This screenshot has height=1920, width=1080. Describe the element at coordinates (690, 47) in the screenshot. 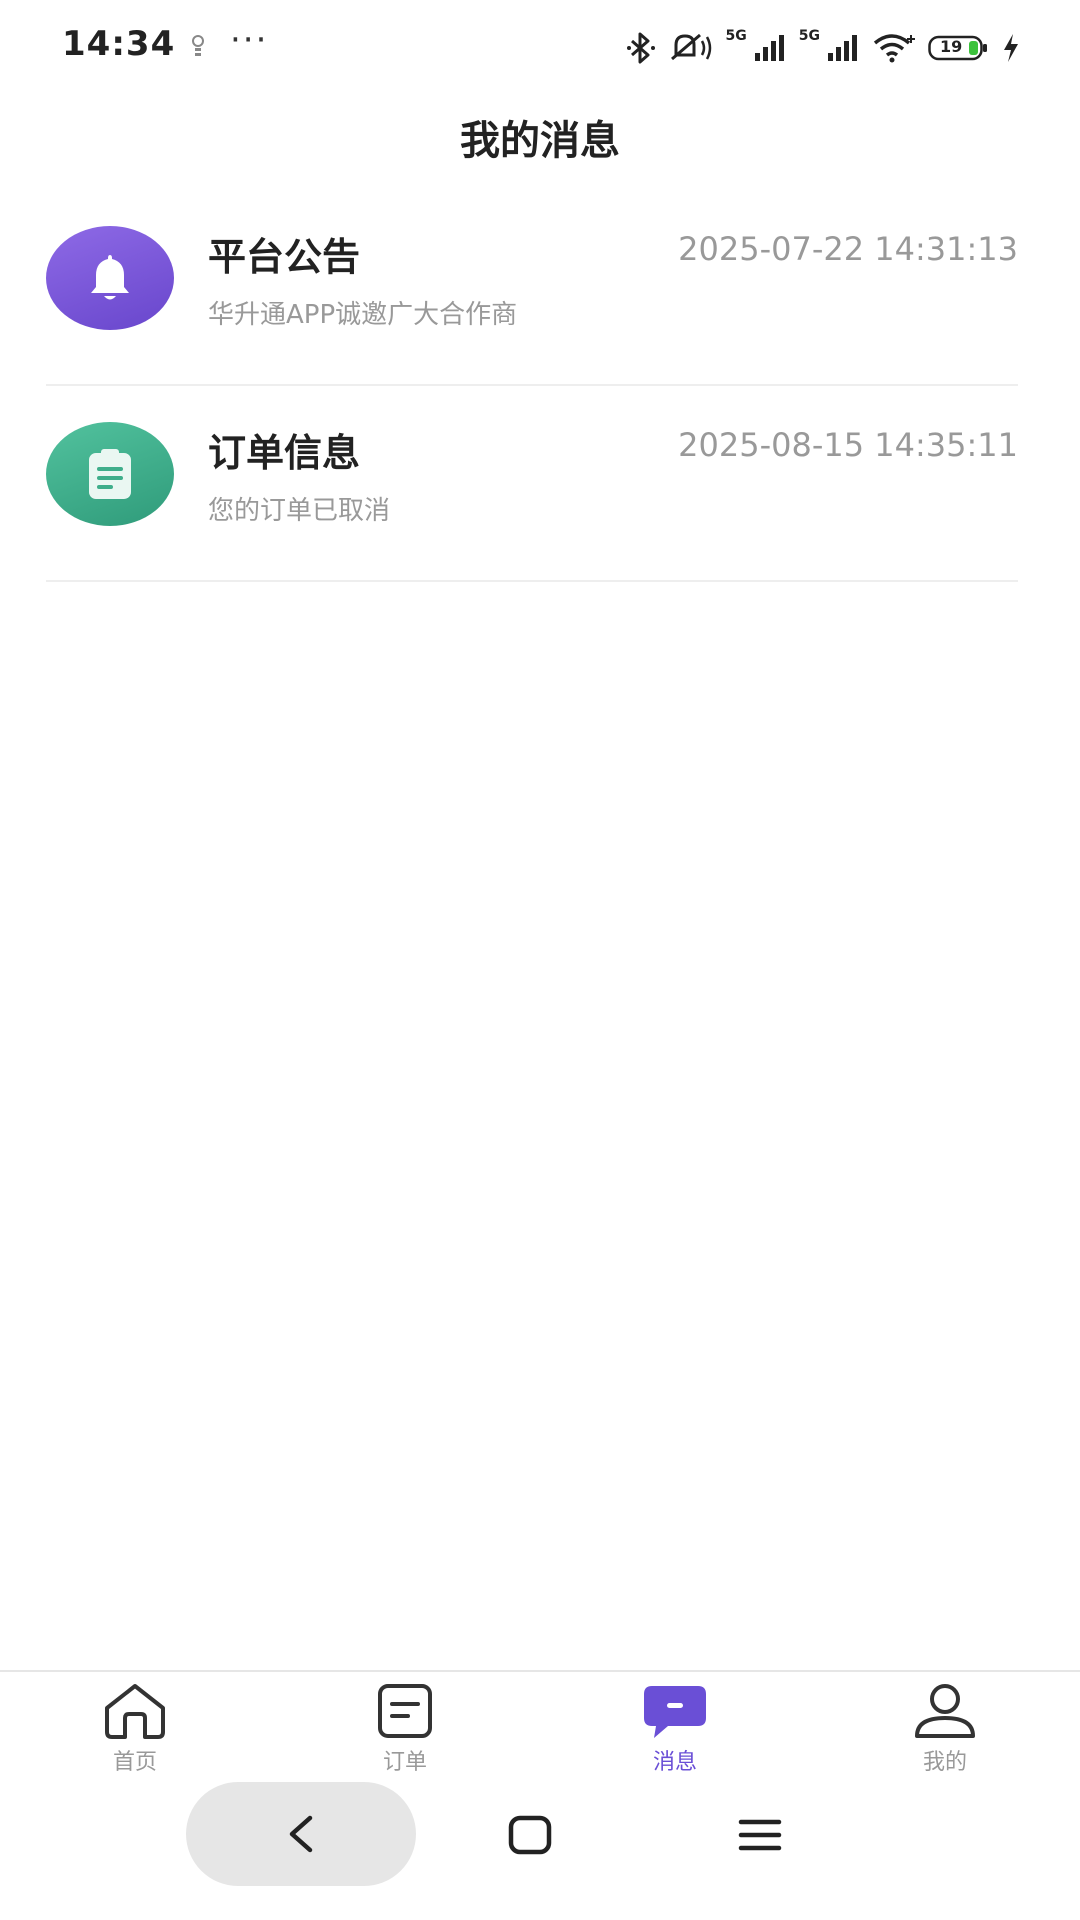

I see `mute-icon` at that location.